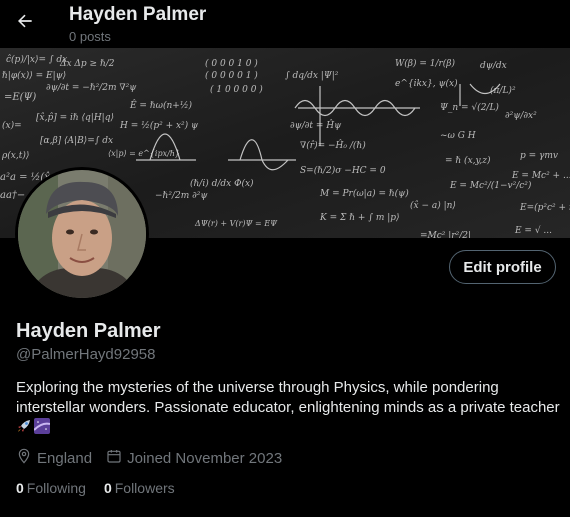 The height and width of the screenshot is (517, 570). What do you see at coordinates (231, 75) in the screenshot?
I see `svg-text: ( 0 0 0 0 1 )` at bounding box center [231, 75].